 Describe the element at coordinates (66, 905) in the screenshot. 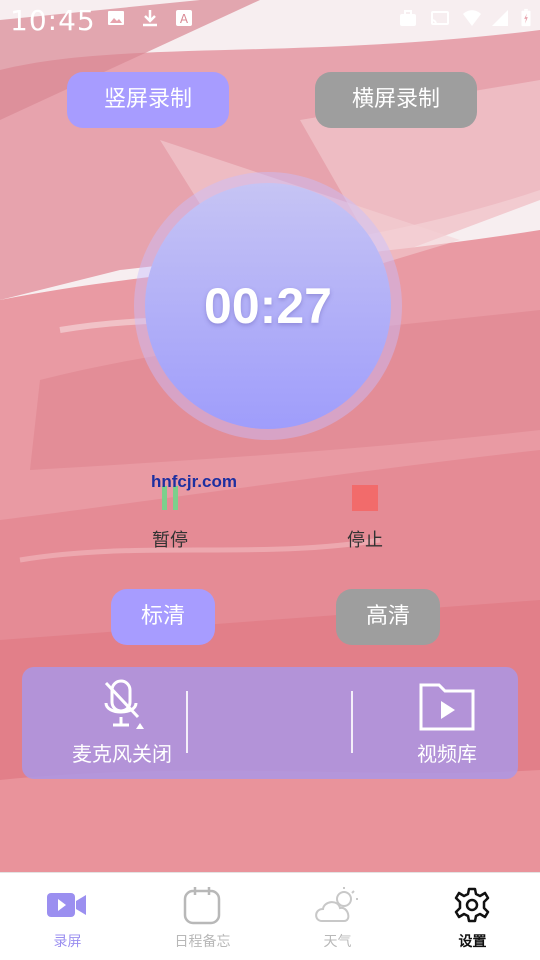

I see `video-camera-icon` at that location.